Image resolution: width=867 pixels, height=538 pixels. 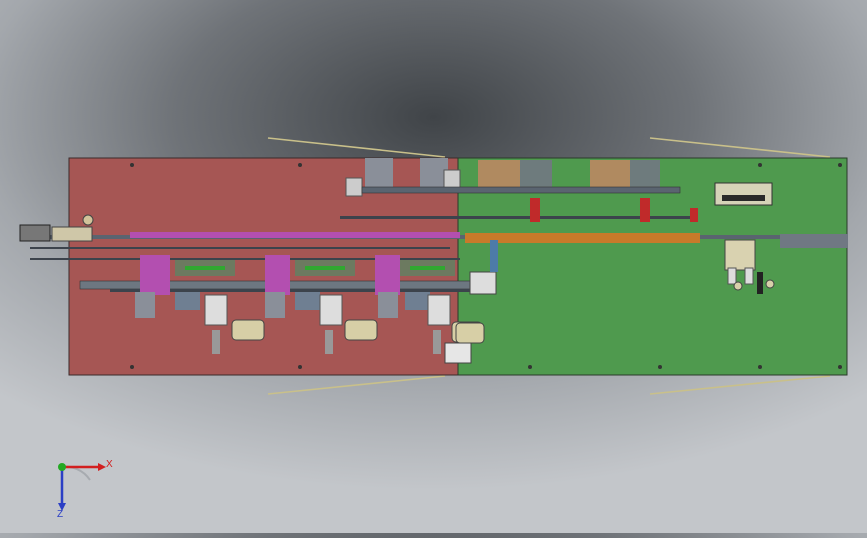 What do you see at coordinates (62, 467) in the screenshot?
I see `y-axis-dot` at bounding box center [62, 467].